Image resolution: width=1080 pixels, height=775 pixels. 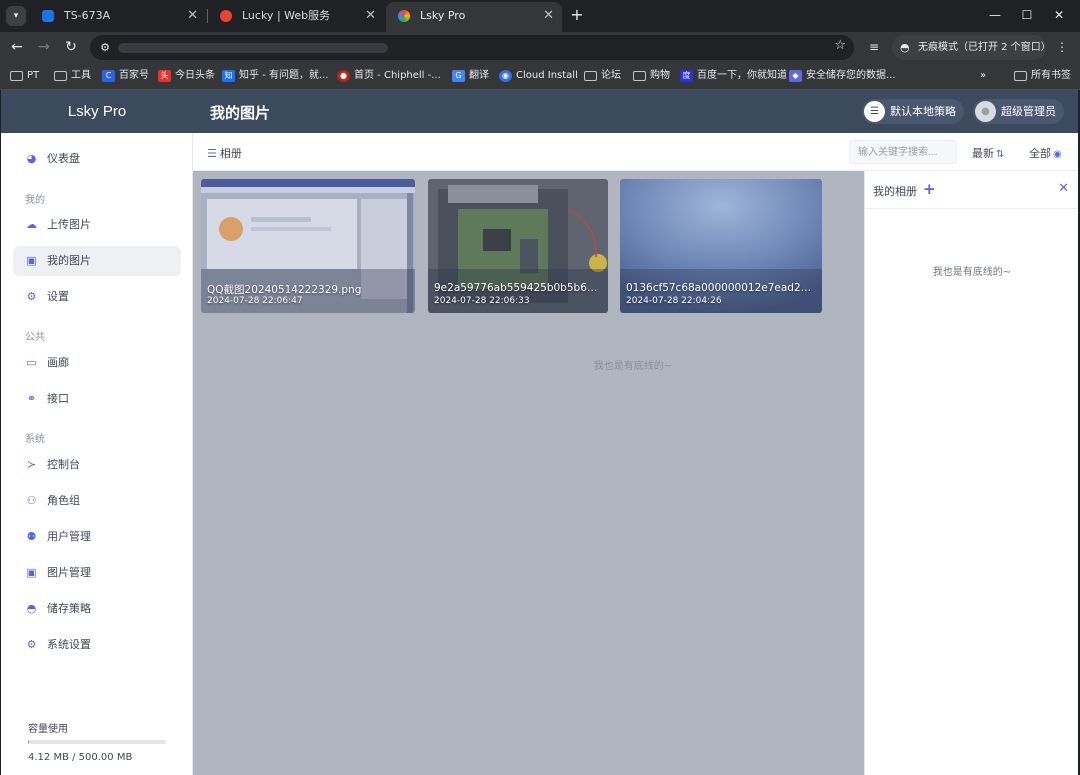 I want to click on images-icon: ▣, so click(x=31, y=260).